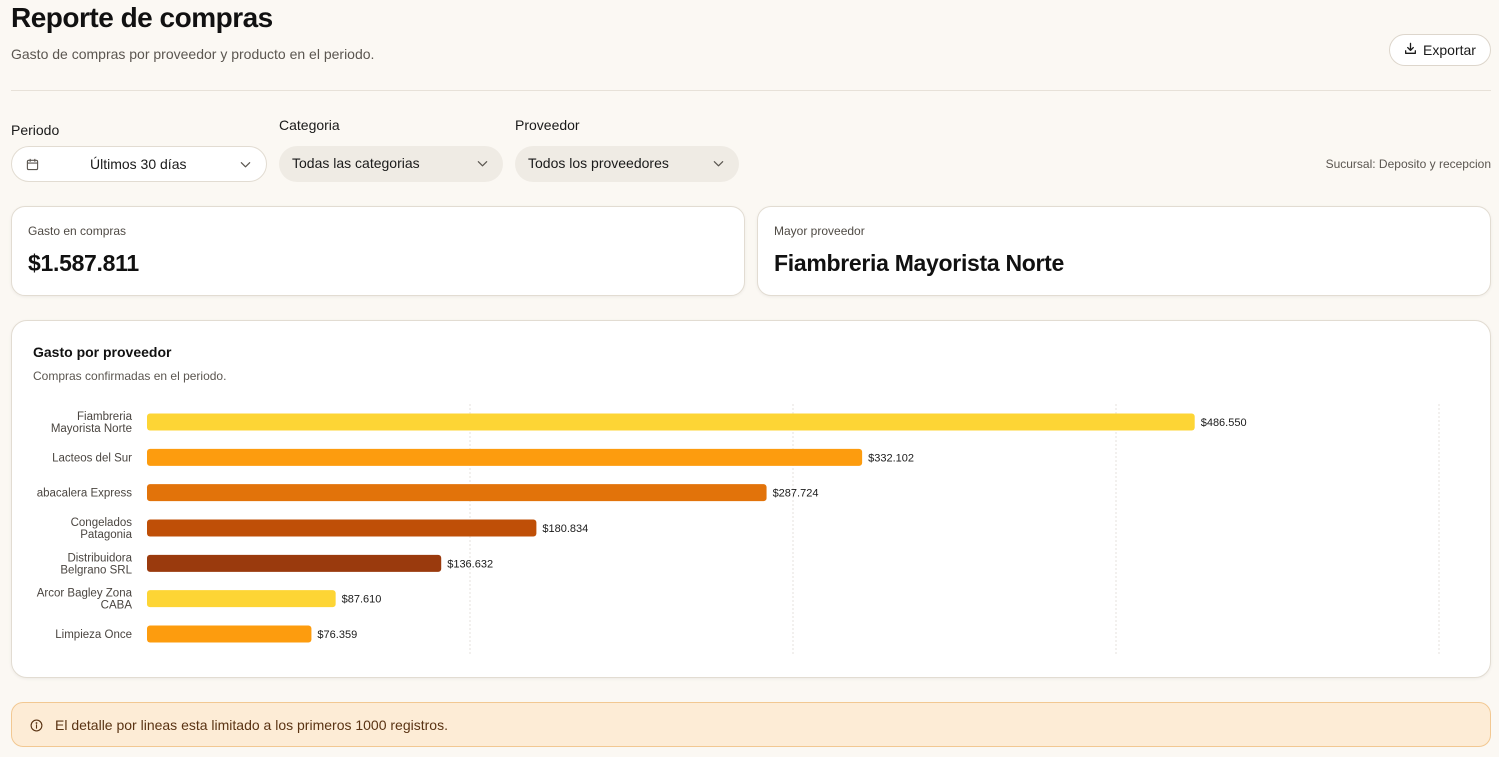  What do you see at coordinates (565, 529) in the screenshot?
I see `data-label: $180.834` at bounding box center [565, 529].